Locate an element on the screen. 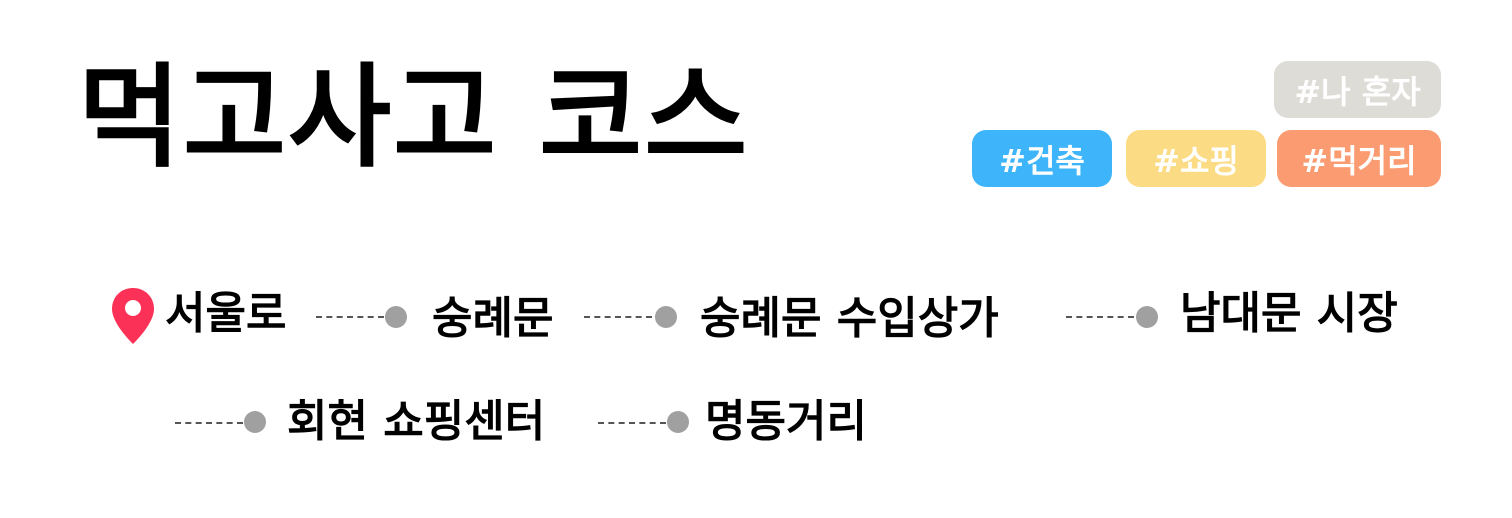 This screenshot has width=1512, height=518. tag-architecture: #건축 is located at coordinates (1042, 158).